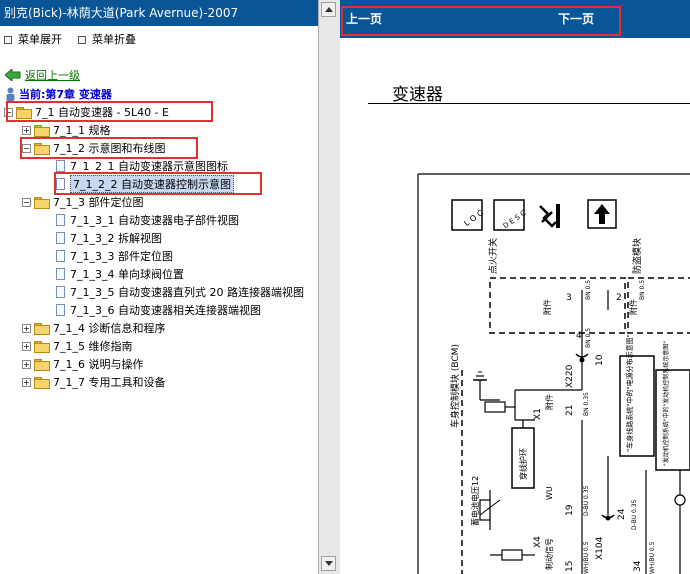 This screenshot has width=690, height=574. What do you see at coordinates (65, 94) in the screenshot?
I see `current-chapter-label: 当前:第7章 变速器` at bounding box center [65, 94].